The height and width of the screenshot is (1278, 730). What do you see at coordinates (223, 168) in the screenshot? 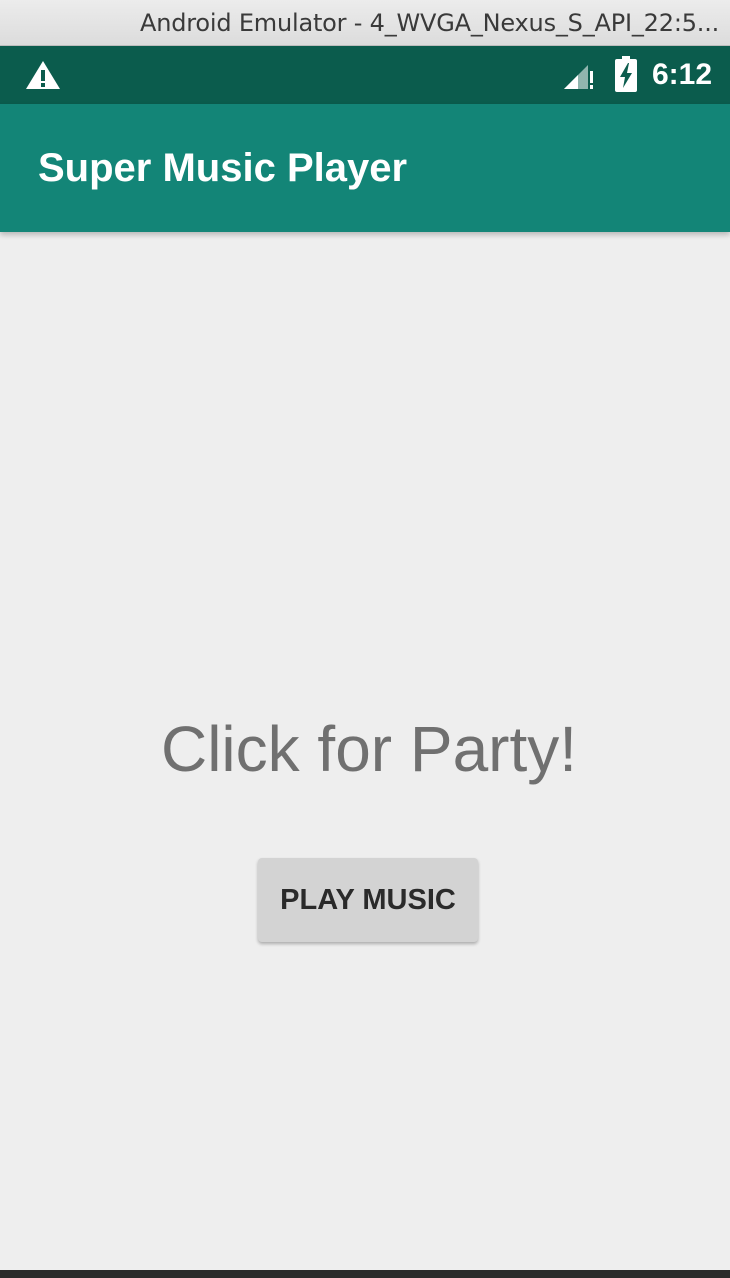
I see `app-title: Super Music Player` at bounding box center [223, 168].